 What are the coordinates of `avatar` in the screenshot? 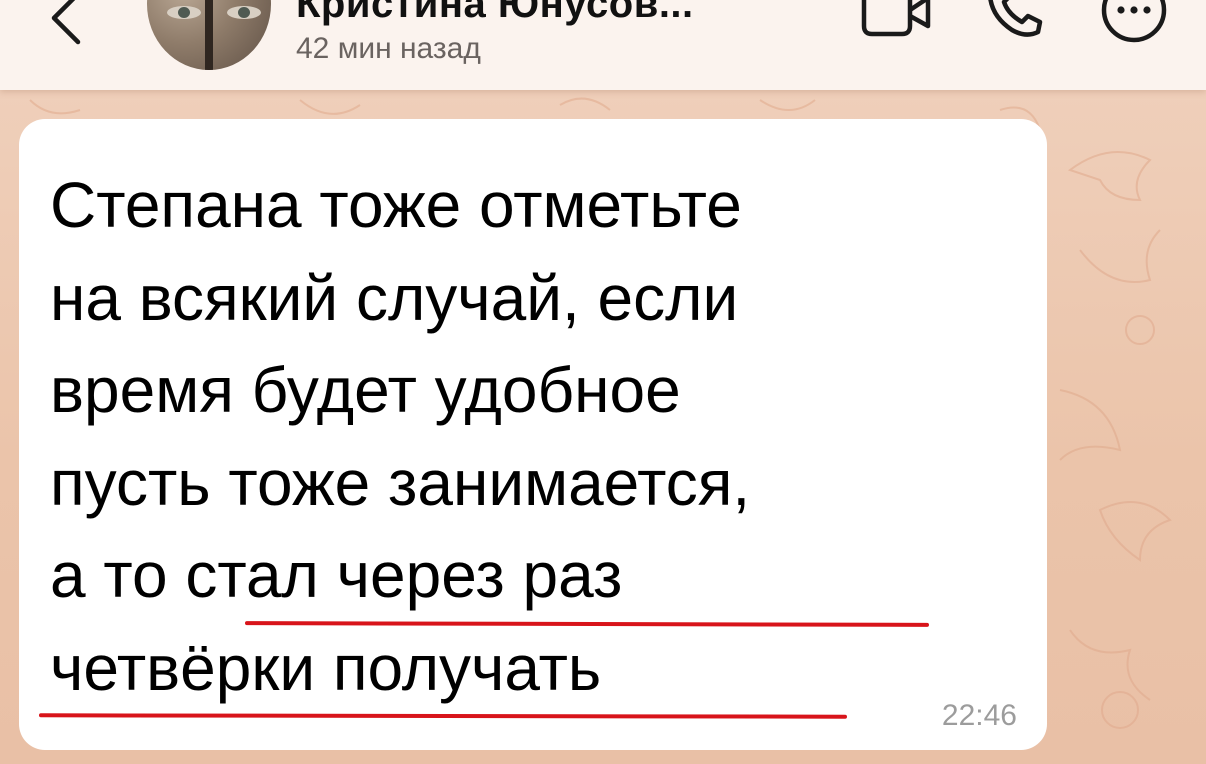 It's located at (209, 35).